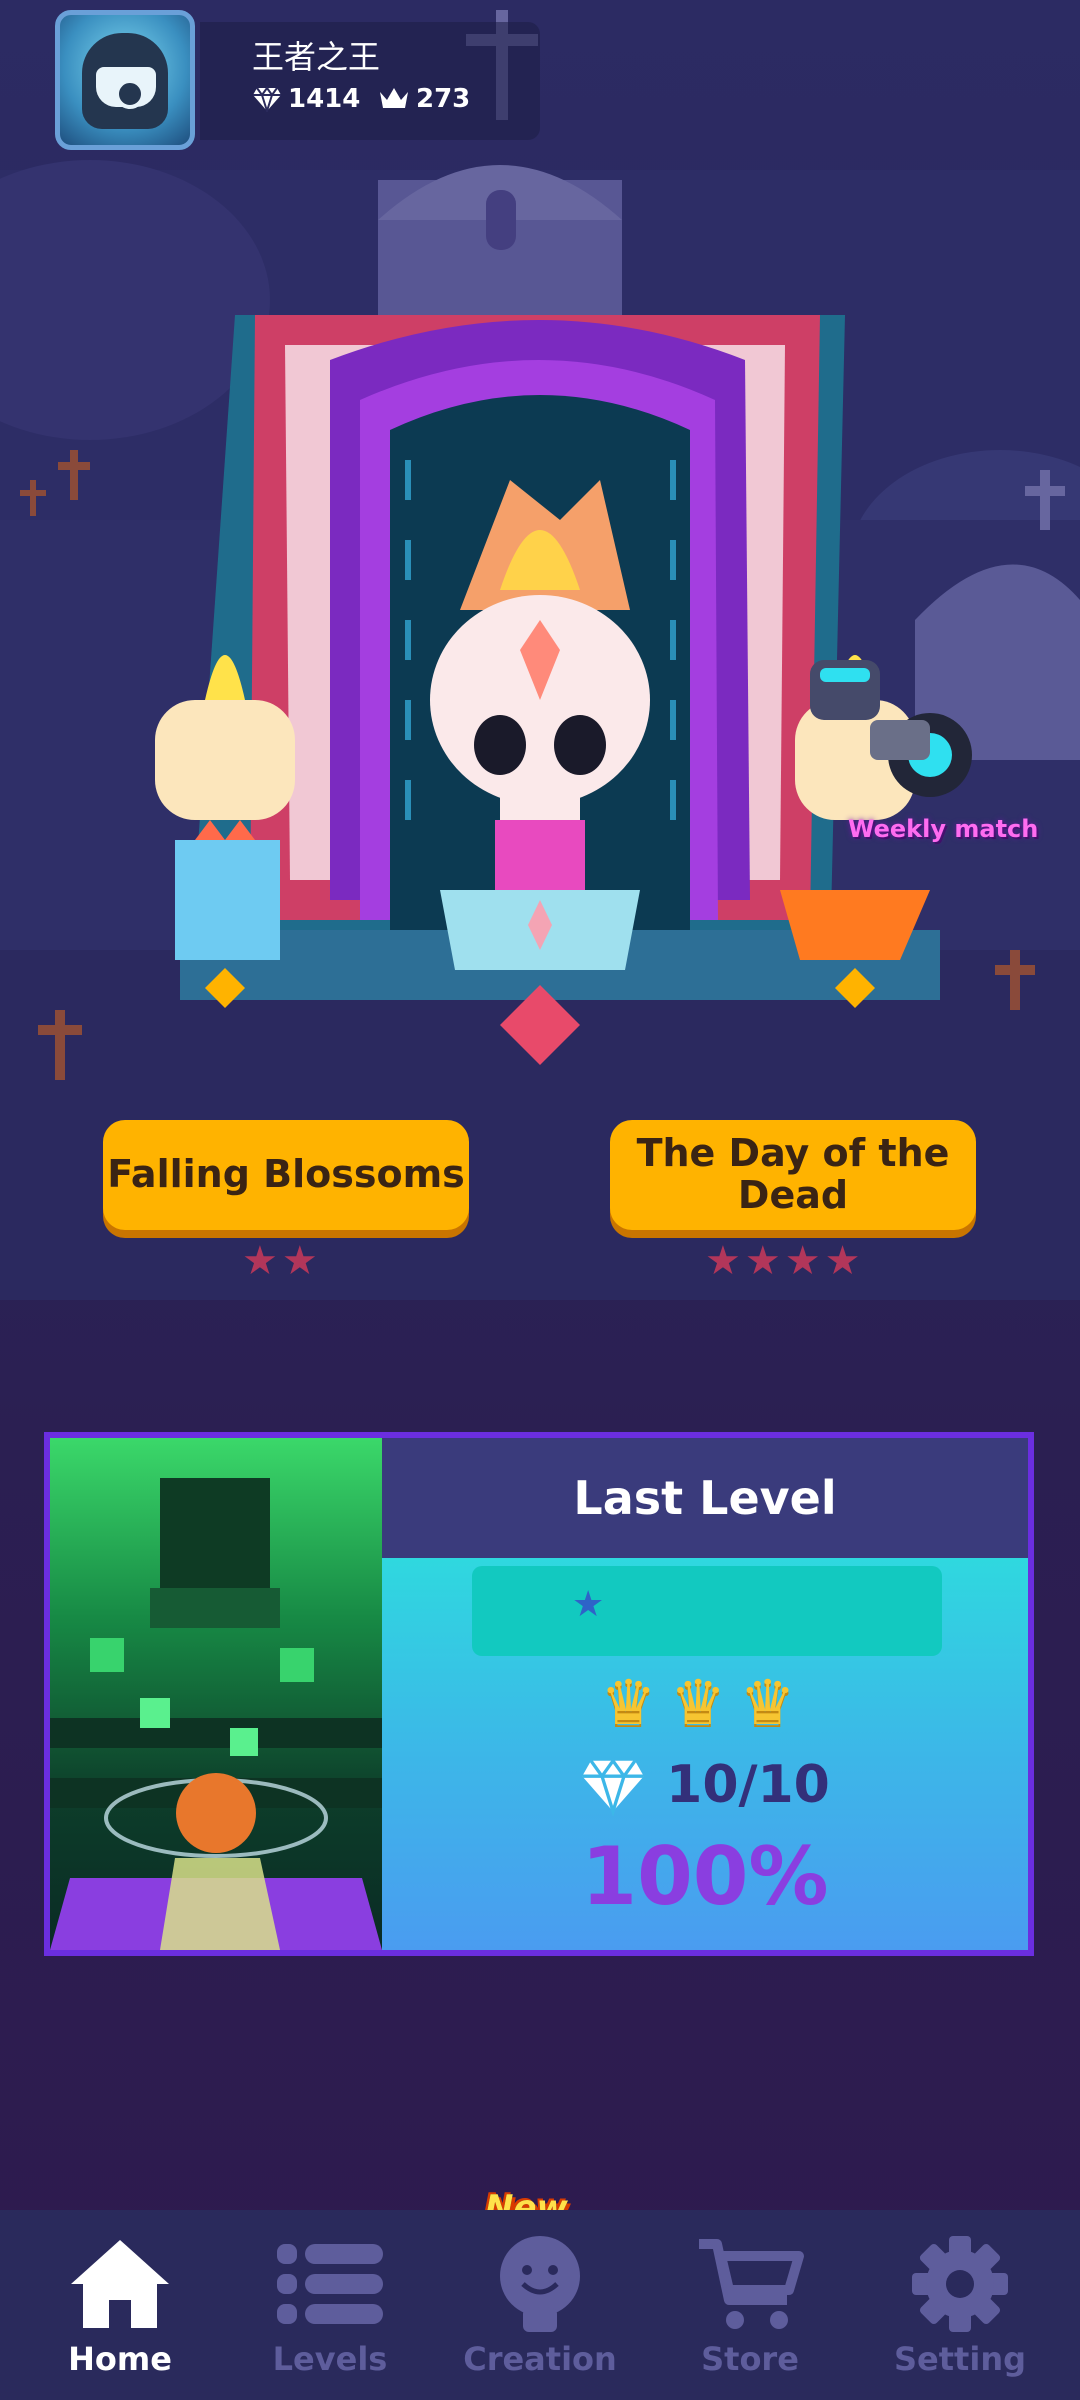 This screenshot has width=1080, height=2400. Describe the element at coordinates (316, 57) in the screenshot. I see `player-name: 王者之王` at that location.